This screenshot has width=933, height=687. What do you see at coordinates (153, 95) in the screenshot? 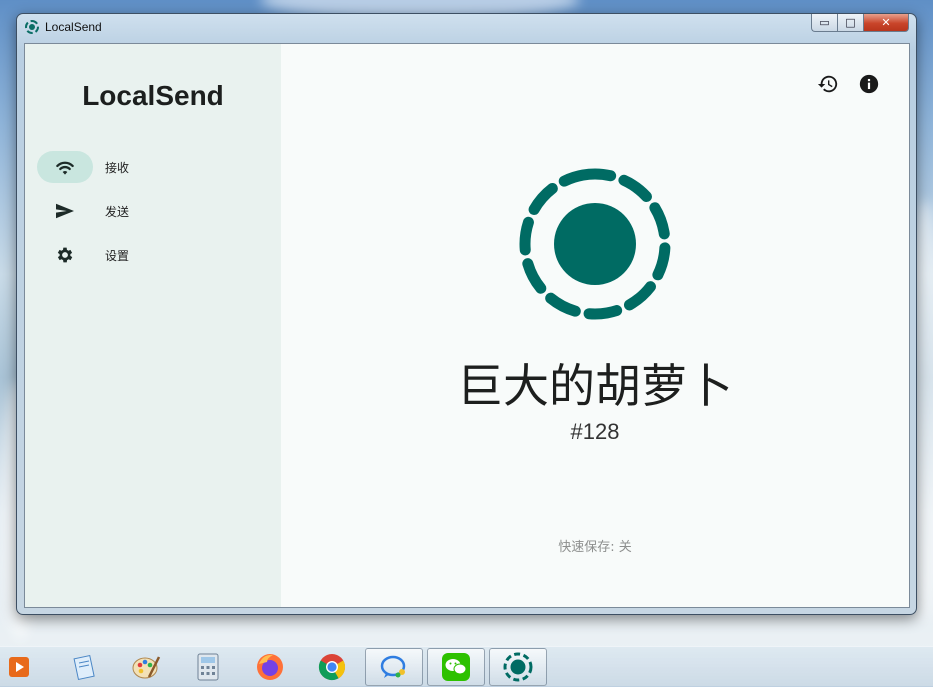
I see `app-brand: LocalSend` at bounding box center [153, 95].